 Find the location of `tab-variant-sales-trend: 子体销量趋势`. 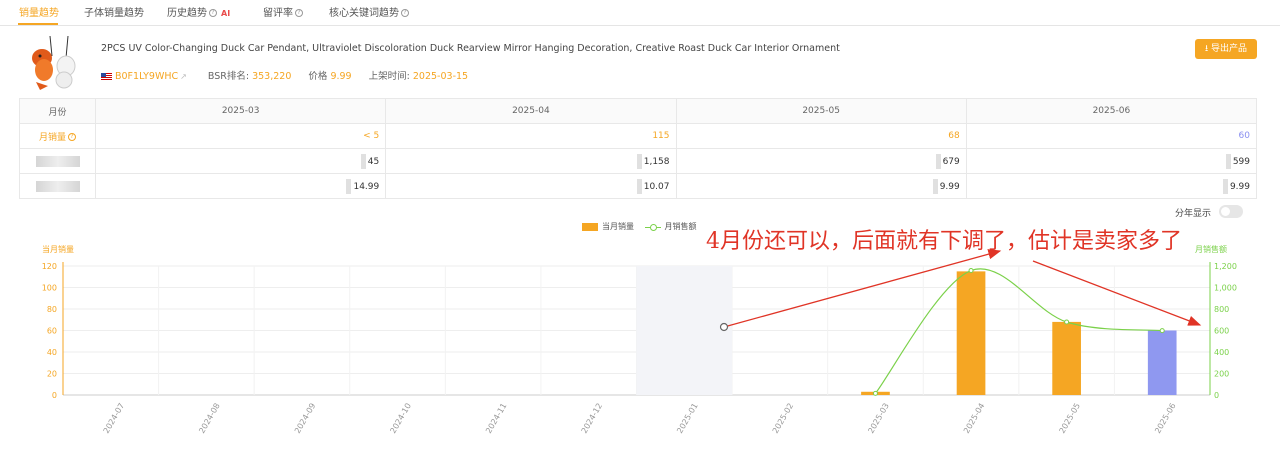

tab-variant-sales-trend: 子体销量趋势 is located at coordinates (114, 11).